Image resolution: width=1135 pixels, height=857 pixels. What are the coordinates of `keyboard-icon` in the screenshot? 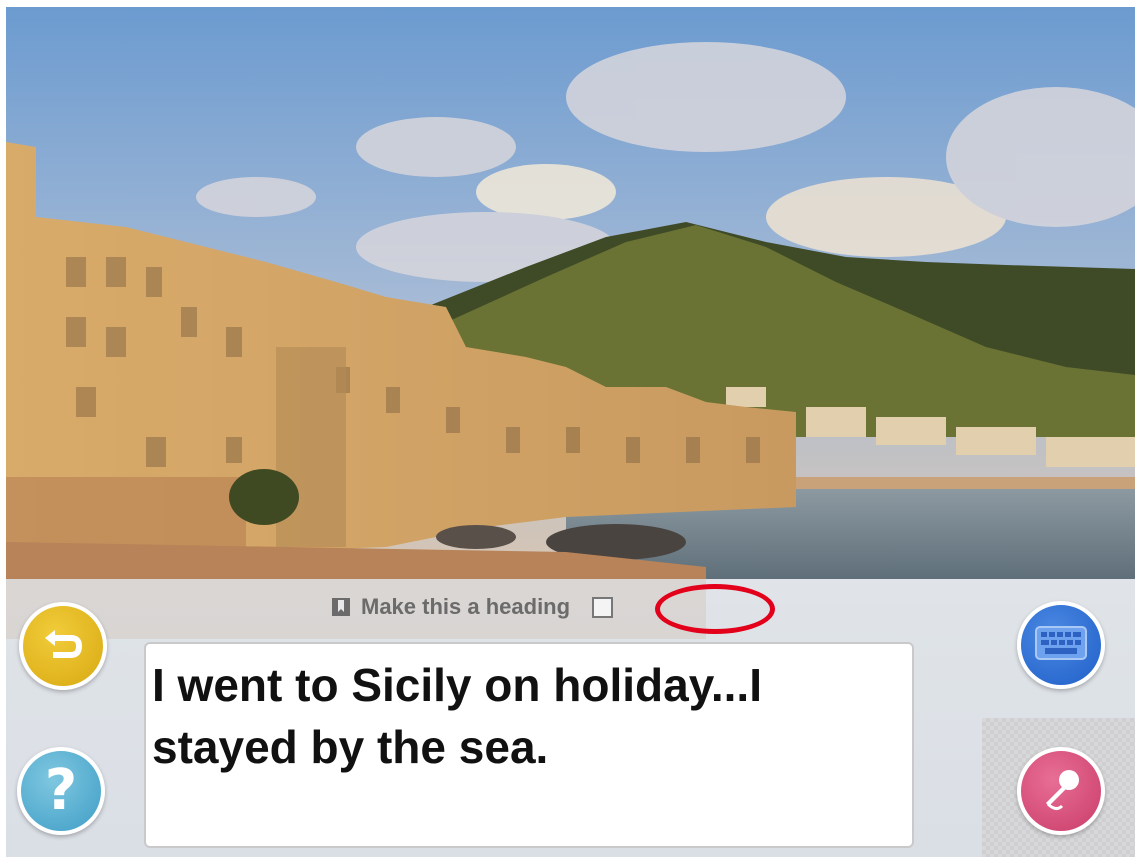 It's located at (1061, 645).